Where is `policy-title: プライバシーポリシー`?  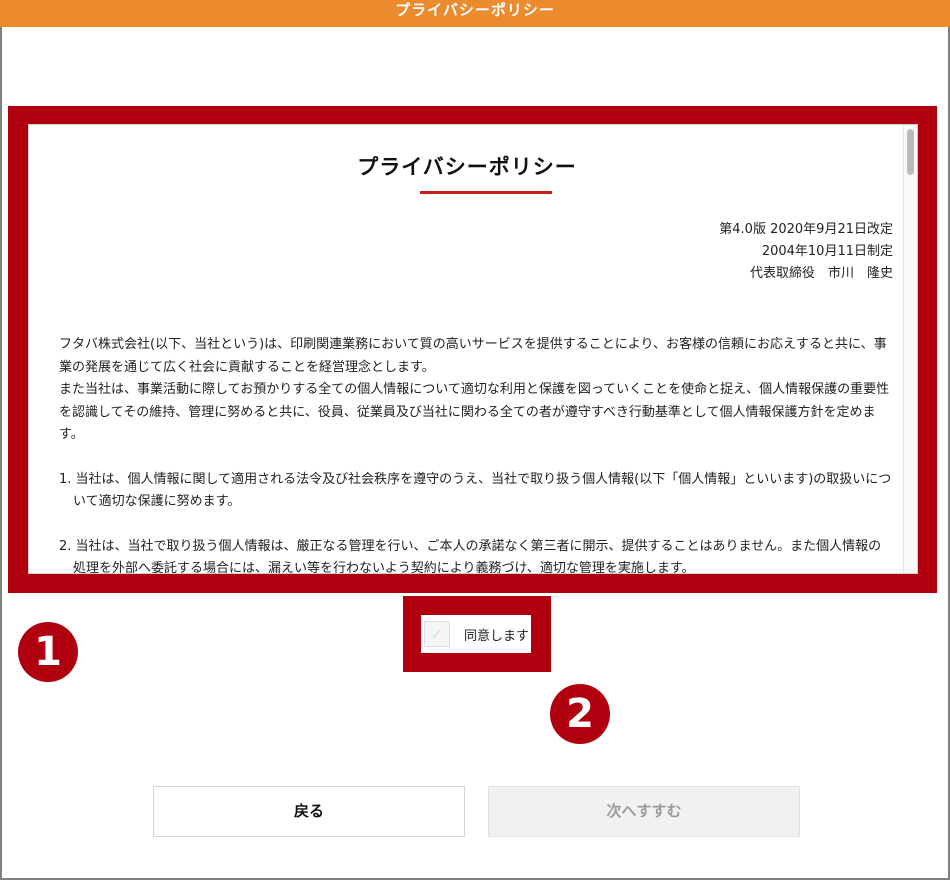
policy-title: プライバシーポリシー is located at coordinates (467, 167).